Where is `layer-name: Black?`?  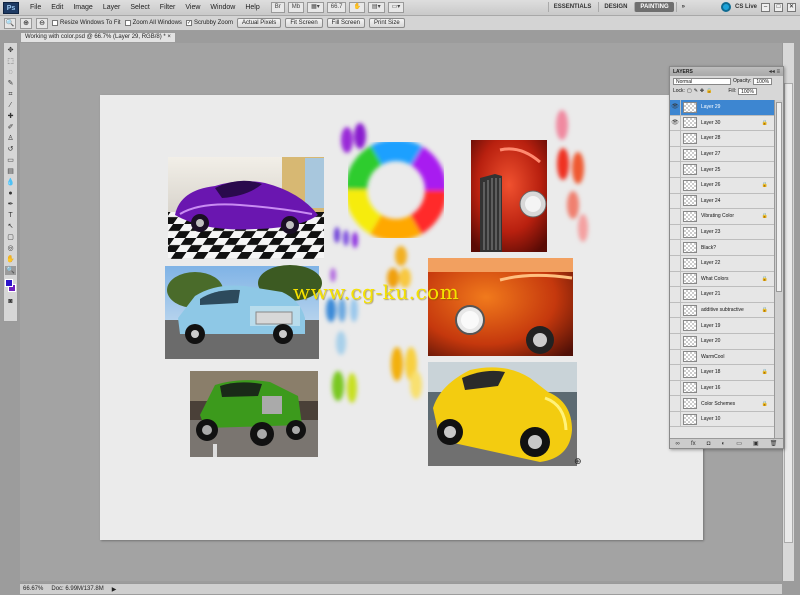 layer-name: Black? is located at coordinates (709, 247).